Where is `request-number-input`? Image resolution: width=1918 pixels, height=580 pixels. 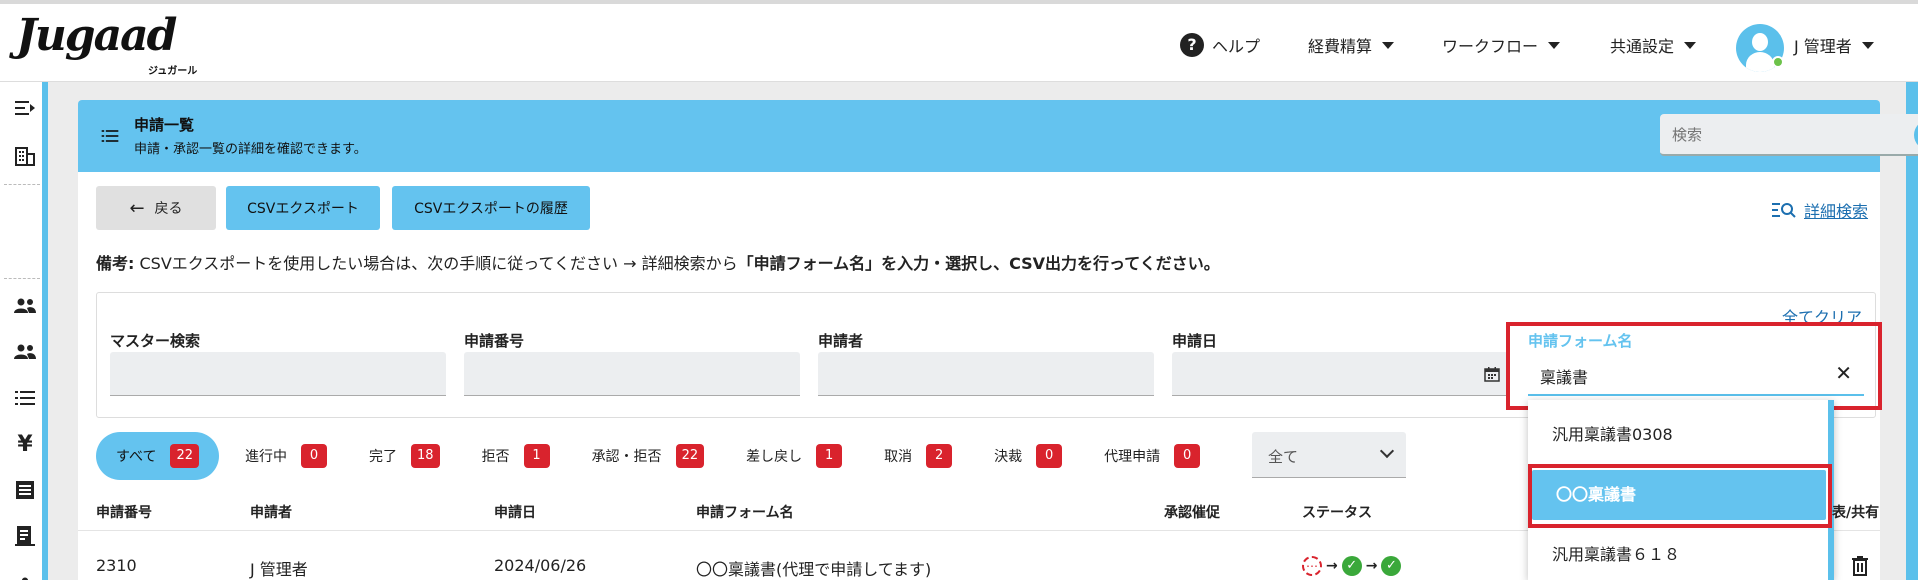 request-number-input is located at coordinates (632, 374).